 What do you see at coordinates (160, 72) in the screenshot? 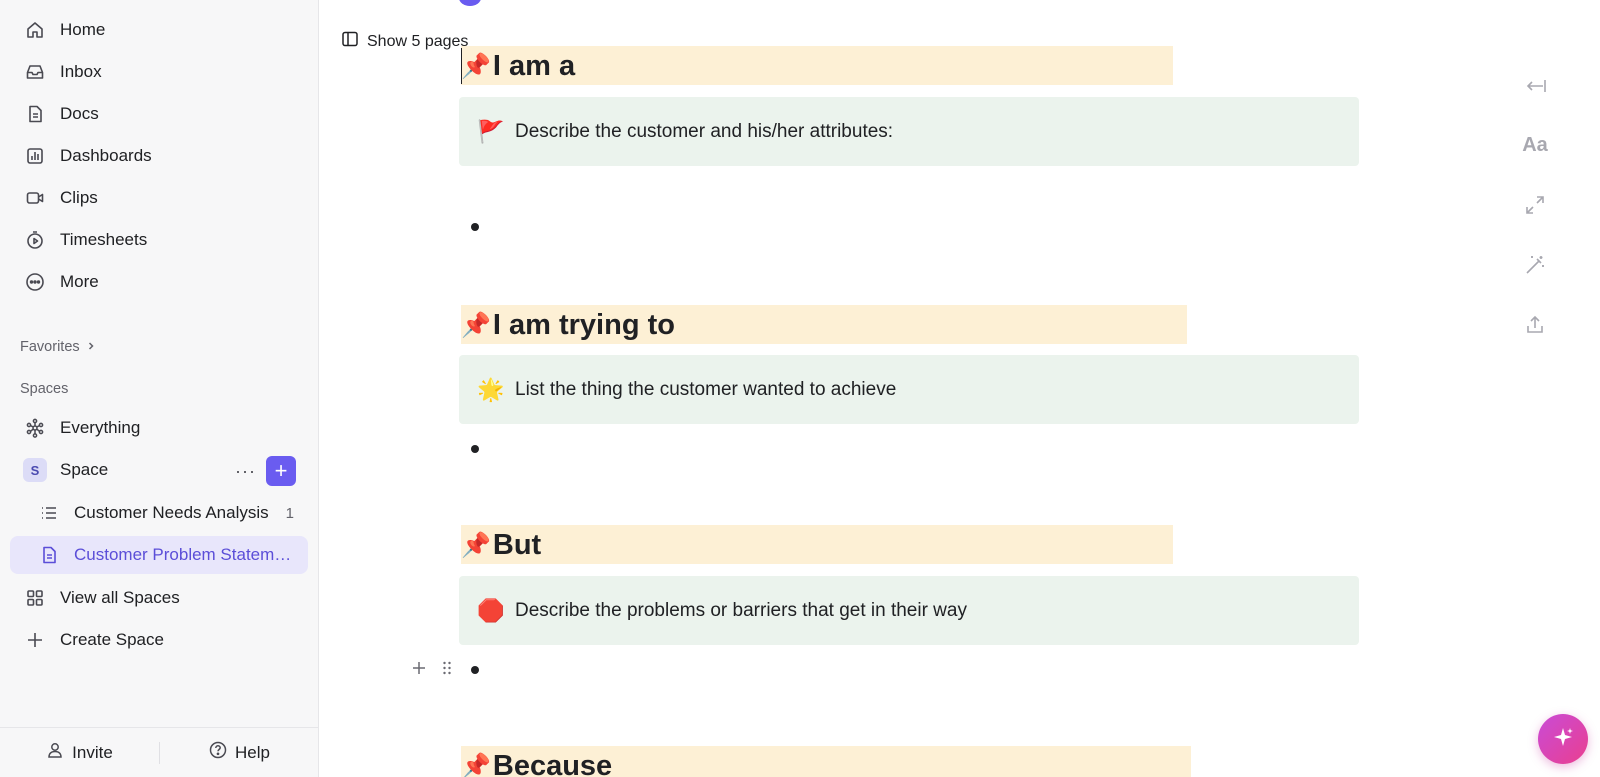
I see `sidebar-item-inbox: Inbox` at bounding box center [160, 72].